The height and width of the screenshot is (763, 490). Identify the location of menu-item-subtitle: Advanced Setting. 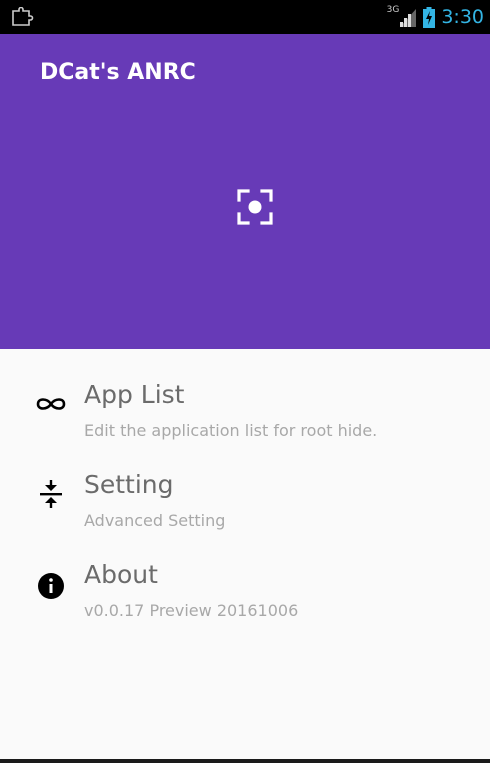
(155, 520).